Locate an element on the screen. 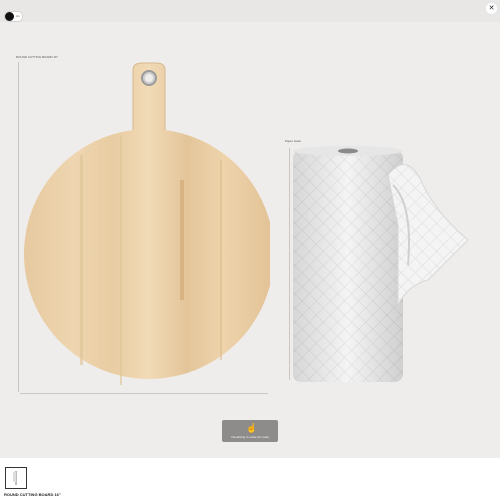  hand-pointer-icon: ☝ is located at coordinates (252, 428).